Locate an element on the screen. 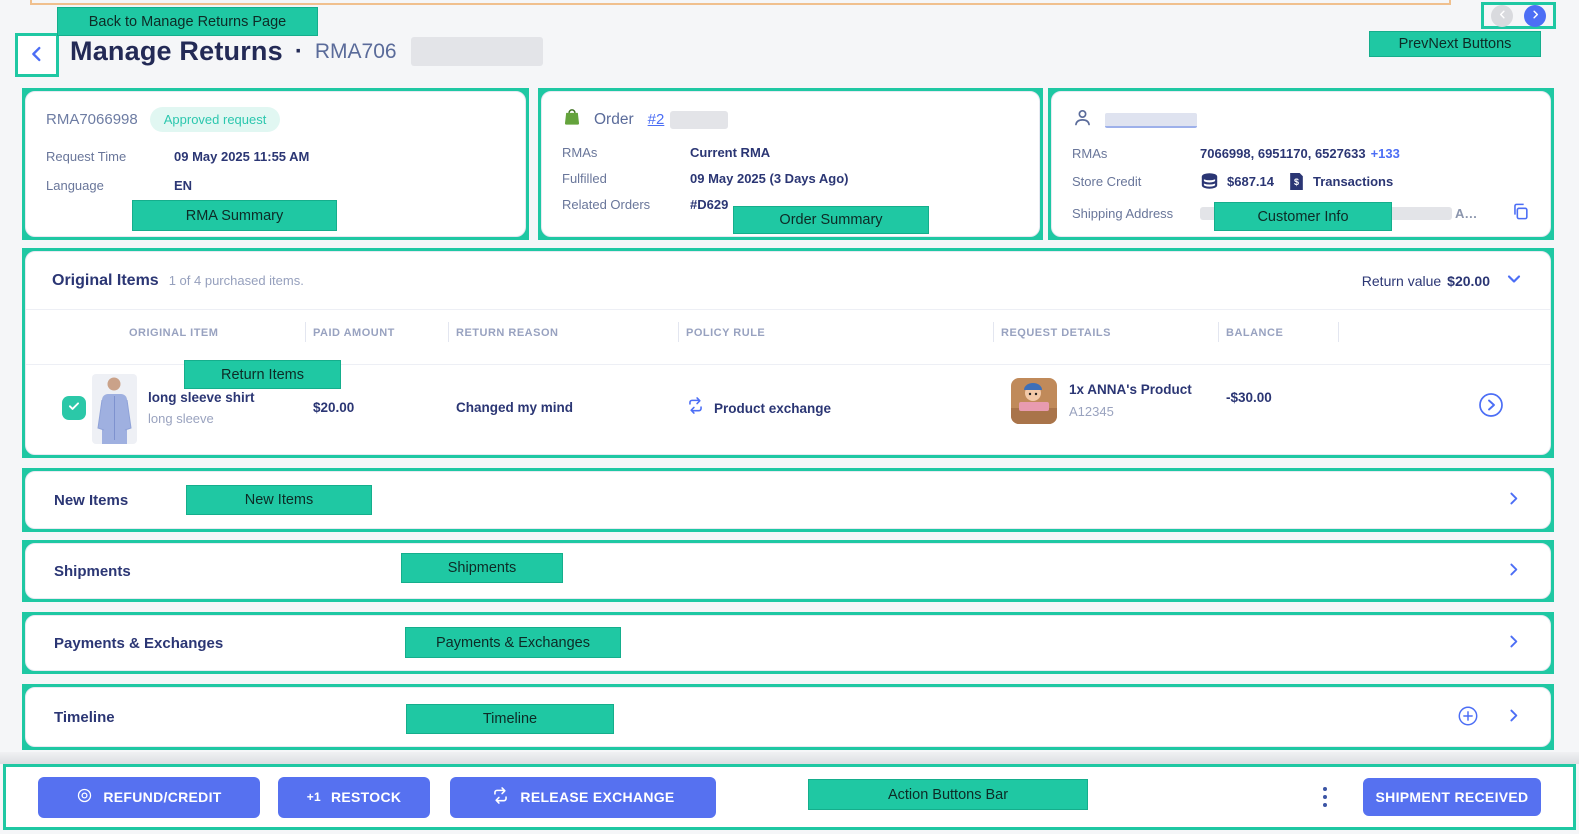  back-button is located at coordinates (37, 55).